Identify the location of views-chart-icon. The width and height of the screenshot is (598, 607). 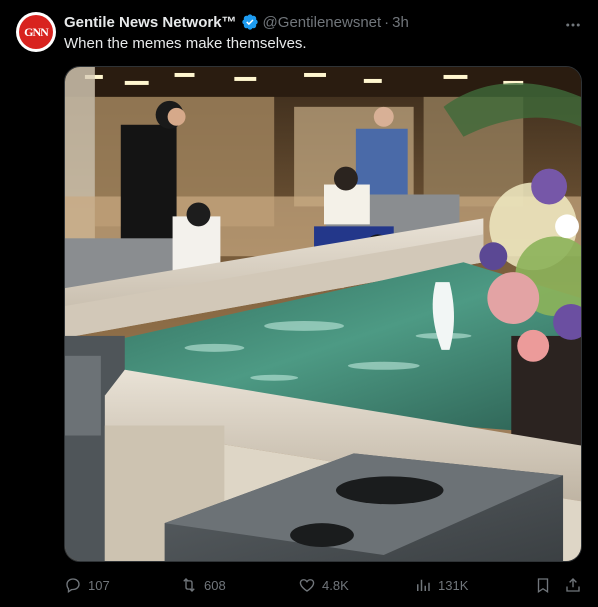
(423, 585).